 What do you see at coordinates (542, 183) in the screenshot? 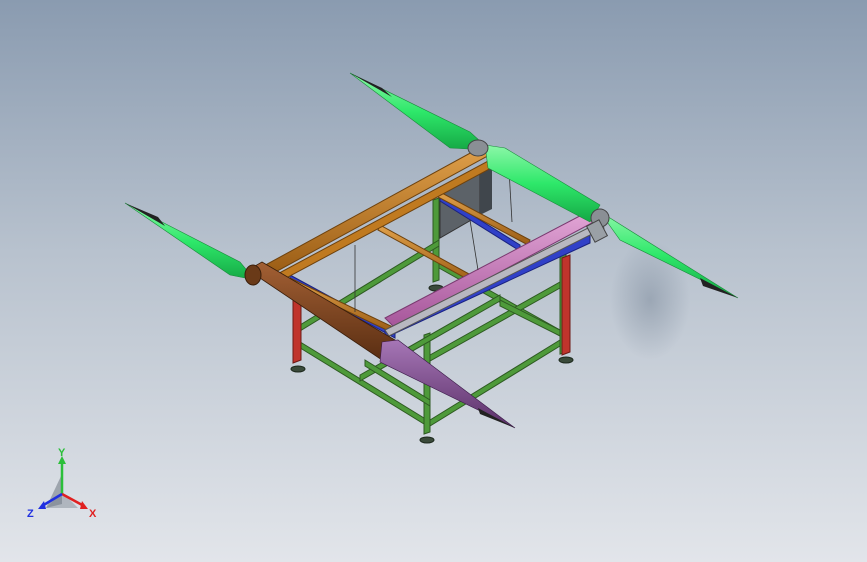
I see `spindle-upper-body` at bounding box center [542, 183].